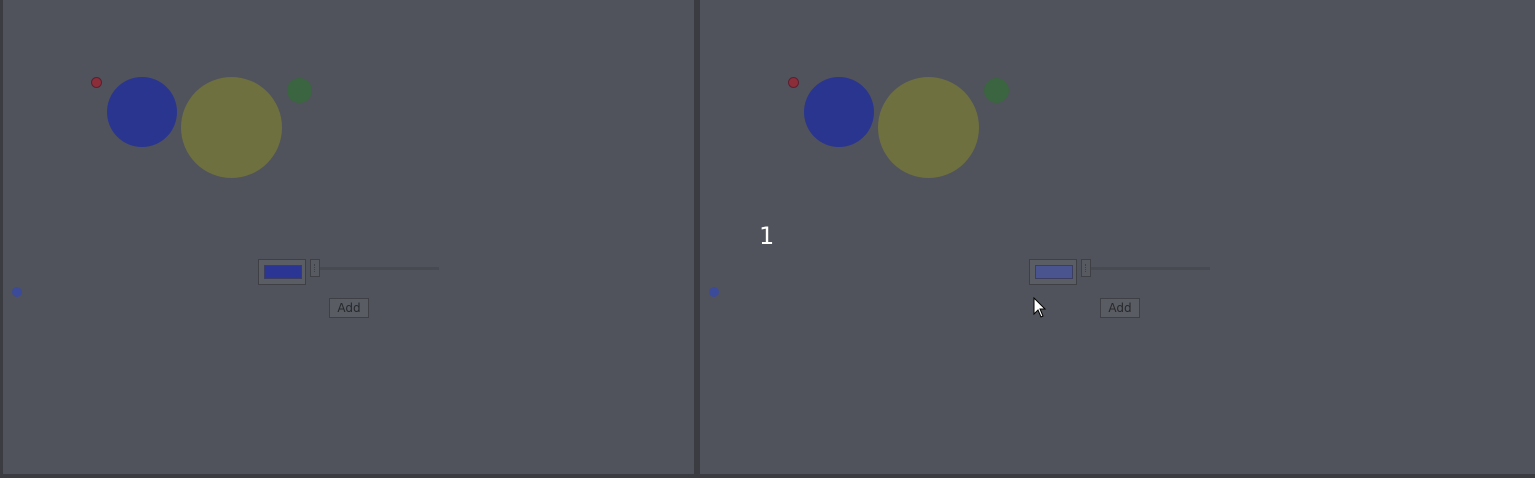  I want to click on mouse-pointer-icon, so click(1040, 307).